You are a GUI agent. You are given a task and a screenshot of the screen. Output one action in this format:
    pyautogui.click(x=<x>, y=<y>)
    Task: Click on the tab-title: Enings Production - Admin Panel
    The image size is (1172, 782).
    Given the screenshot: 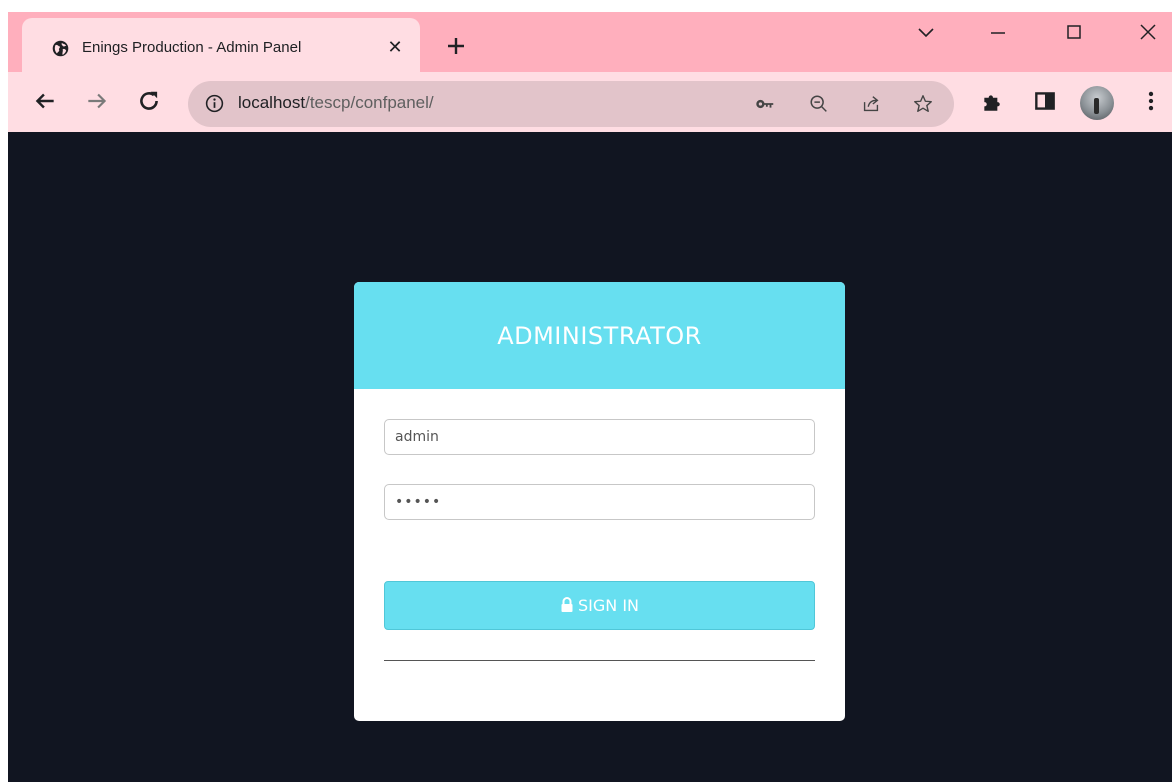 What is the action you would take?
    pyautogui.click(x=192, y=47)
    